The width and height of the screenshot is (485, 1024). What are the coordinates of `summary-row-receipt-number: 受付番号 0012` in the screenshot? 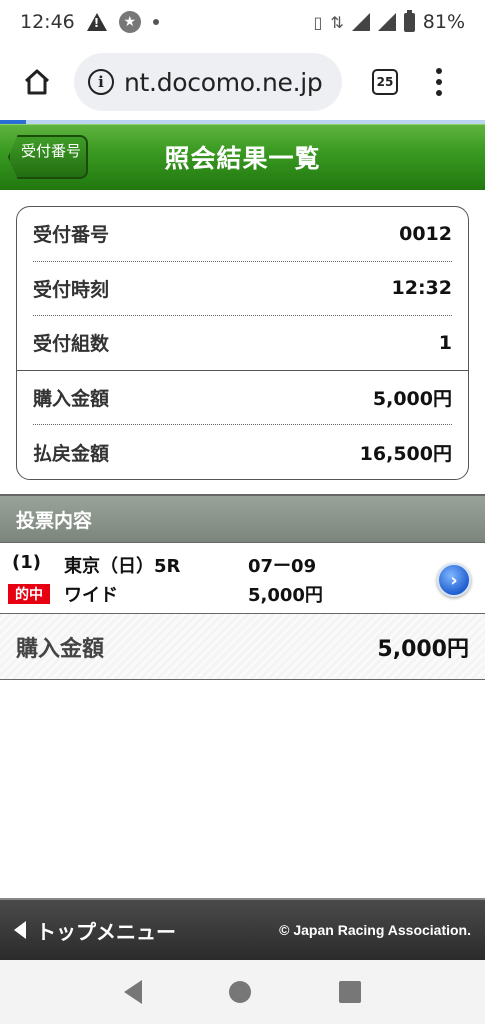 It's located at (242, 234).